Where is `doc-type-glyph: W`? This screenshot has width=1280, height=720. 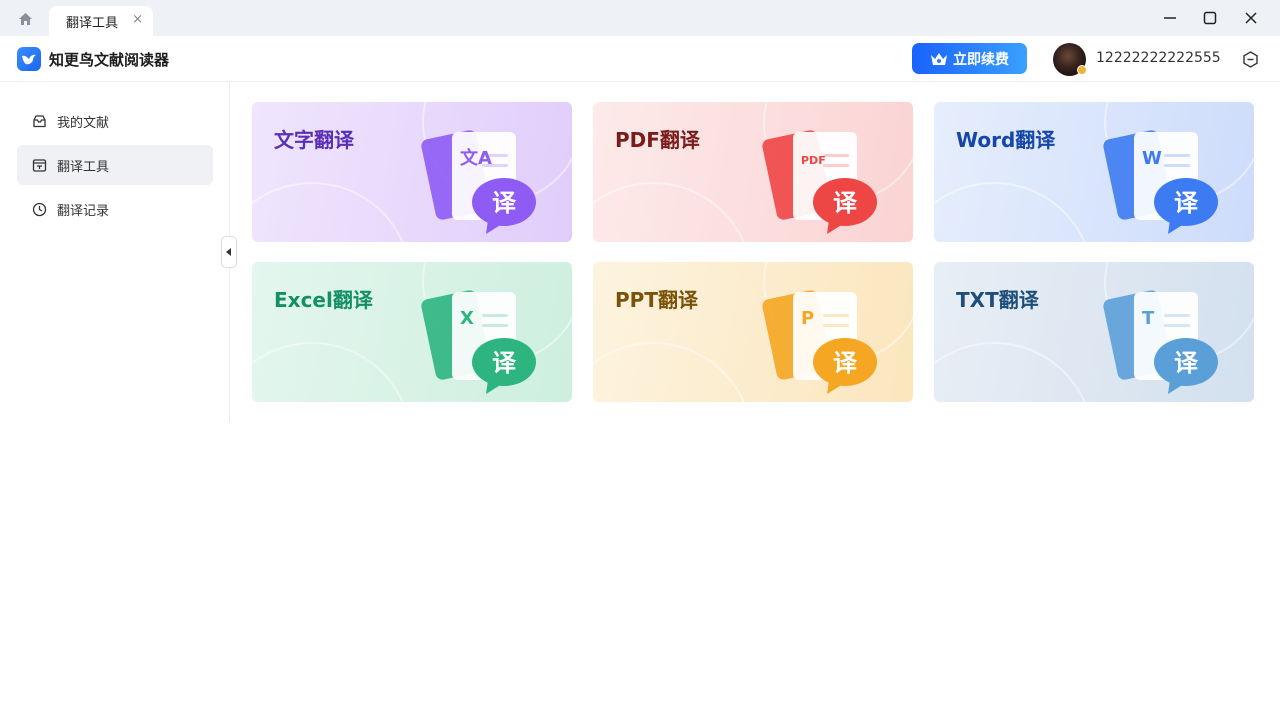
doc-type-glyph: W is located at coordinates (1152, 158).